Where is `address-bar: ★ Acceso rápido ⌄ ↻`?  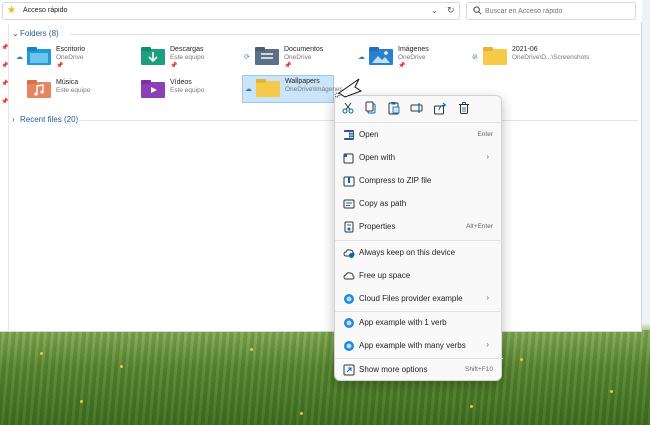
address-bar: ★ Acceso rápido ⌄ ↻ is located at coordinates (231, 11).